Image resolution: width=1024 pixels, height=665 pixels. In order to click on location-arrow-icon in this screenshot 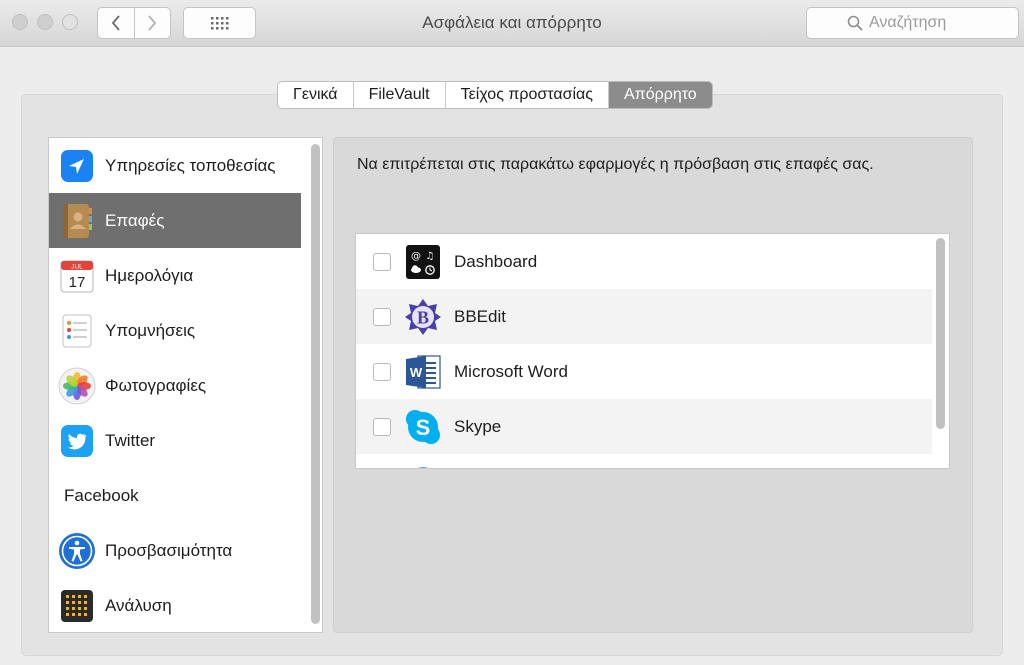, I will do `click(77, 166)`.